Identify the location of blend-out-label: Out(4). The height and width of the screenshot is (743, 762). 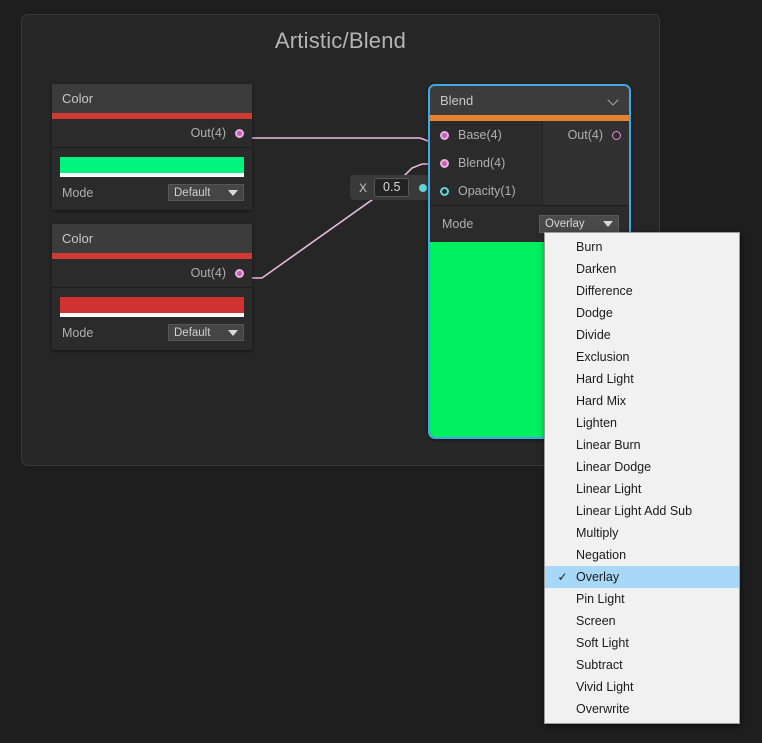
(585, 135).